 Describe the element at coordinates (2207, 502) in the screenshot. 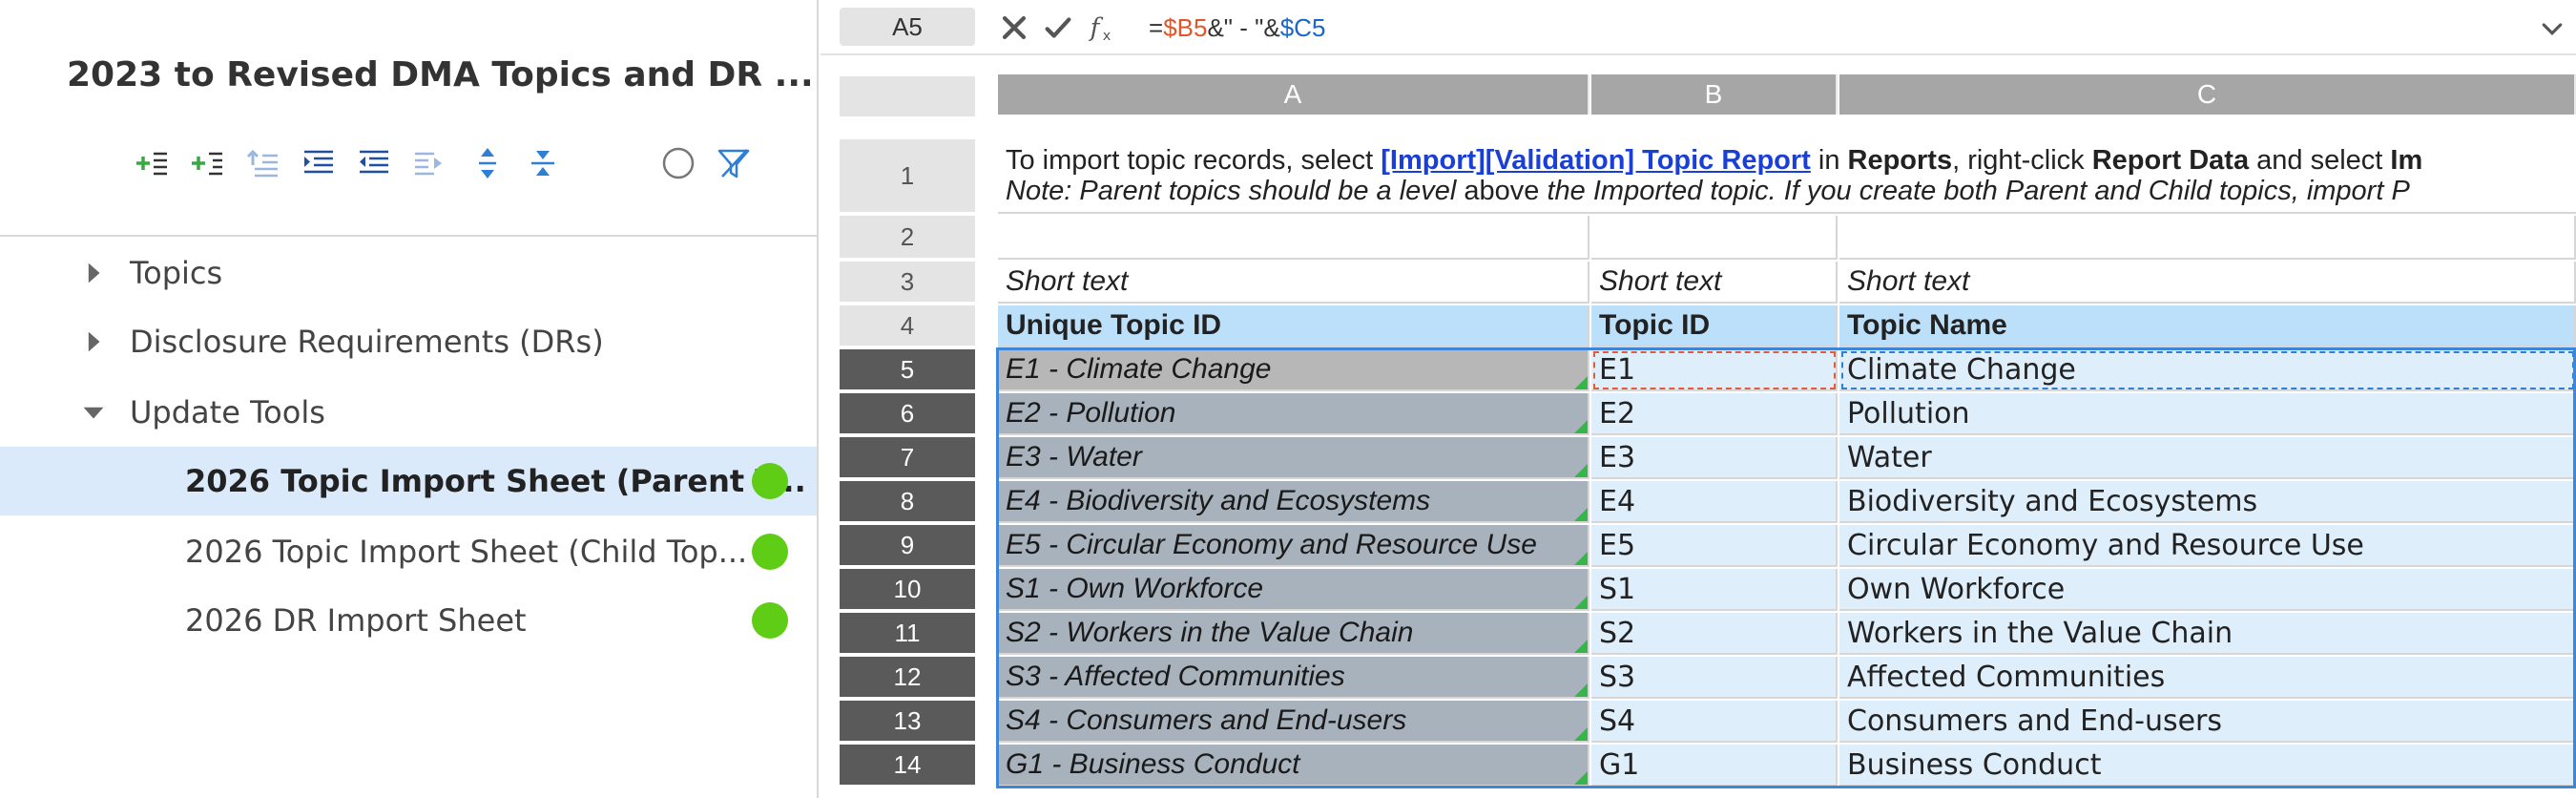

I see `topic-name-cell: Biodiversity and Ecosystems` at that location.